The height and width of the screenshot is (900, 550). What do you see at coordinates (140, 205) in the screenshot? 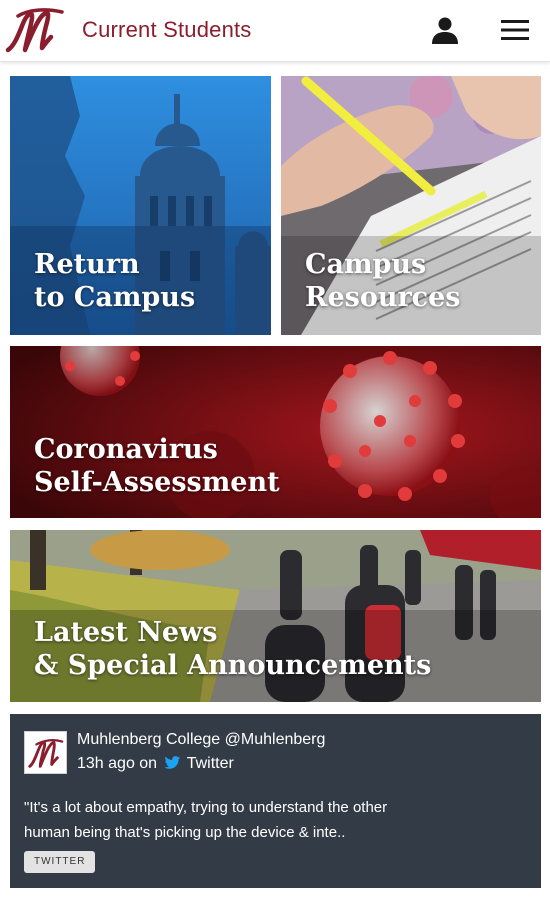
I see `tile-return-to-campus: Return to Campus` at bounding box center [140, 205].